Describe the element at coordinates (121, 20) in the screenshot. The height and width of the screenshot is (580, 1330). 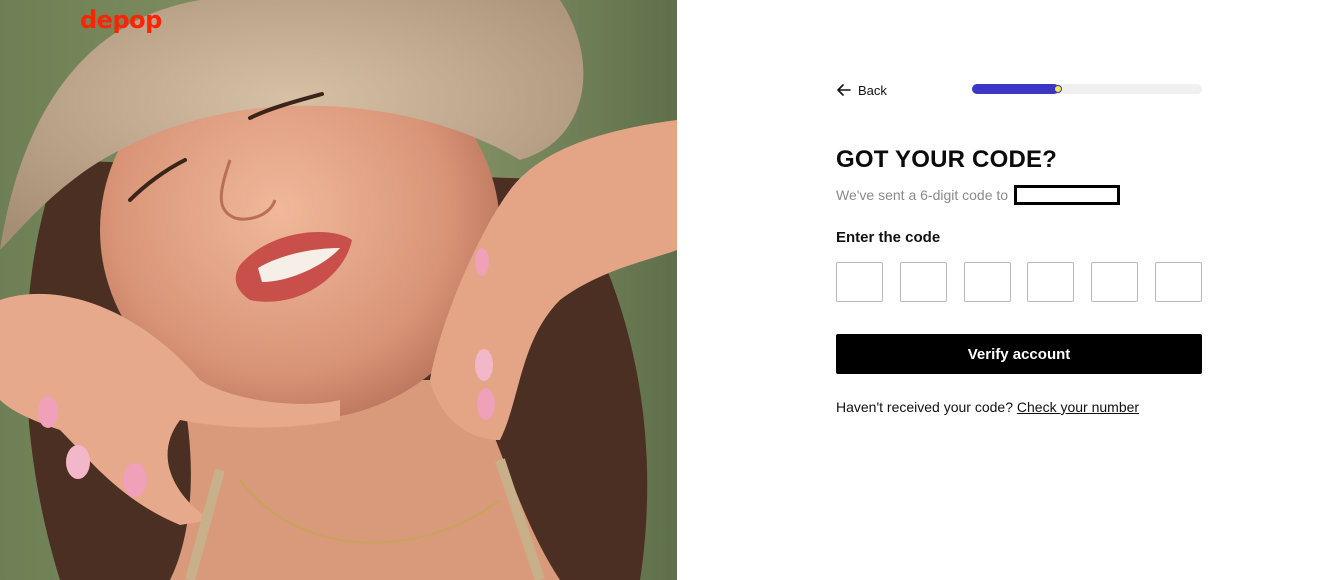
I see `depop-logo: depop` at that location.